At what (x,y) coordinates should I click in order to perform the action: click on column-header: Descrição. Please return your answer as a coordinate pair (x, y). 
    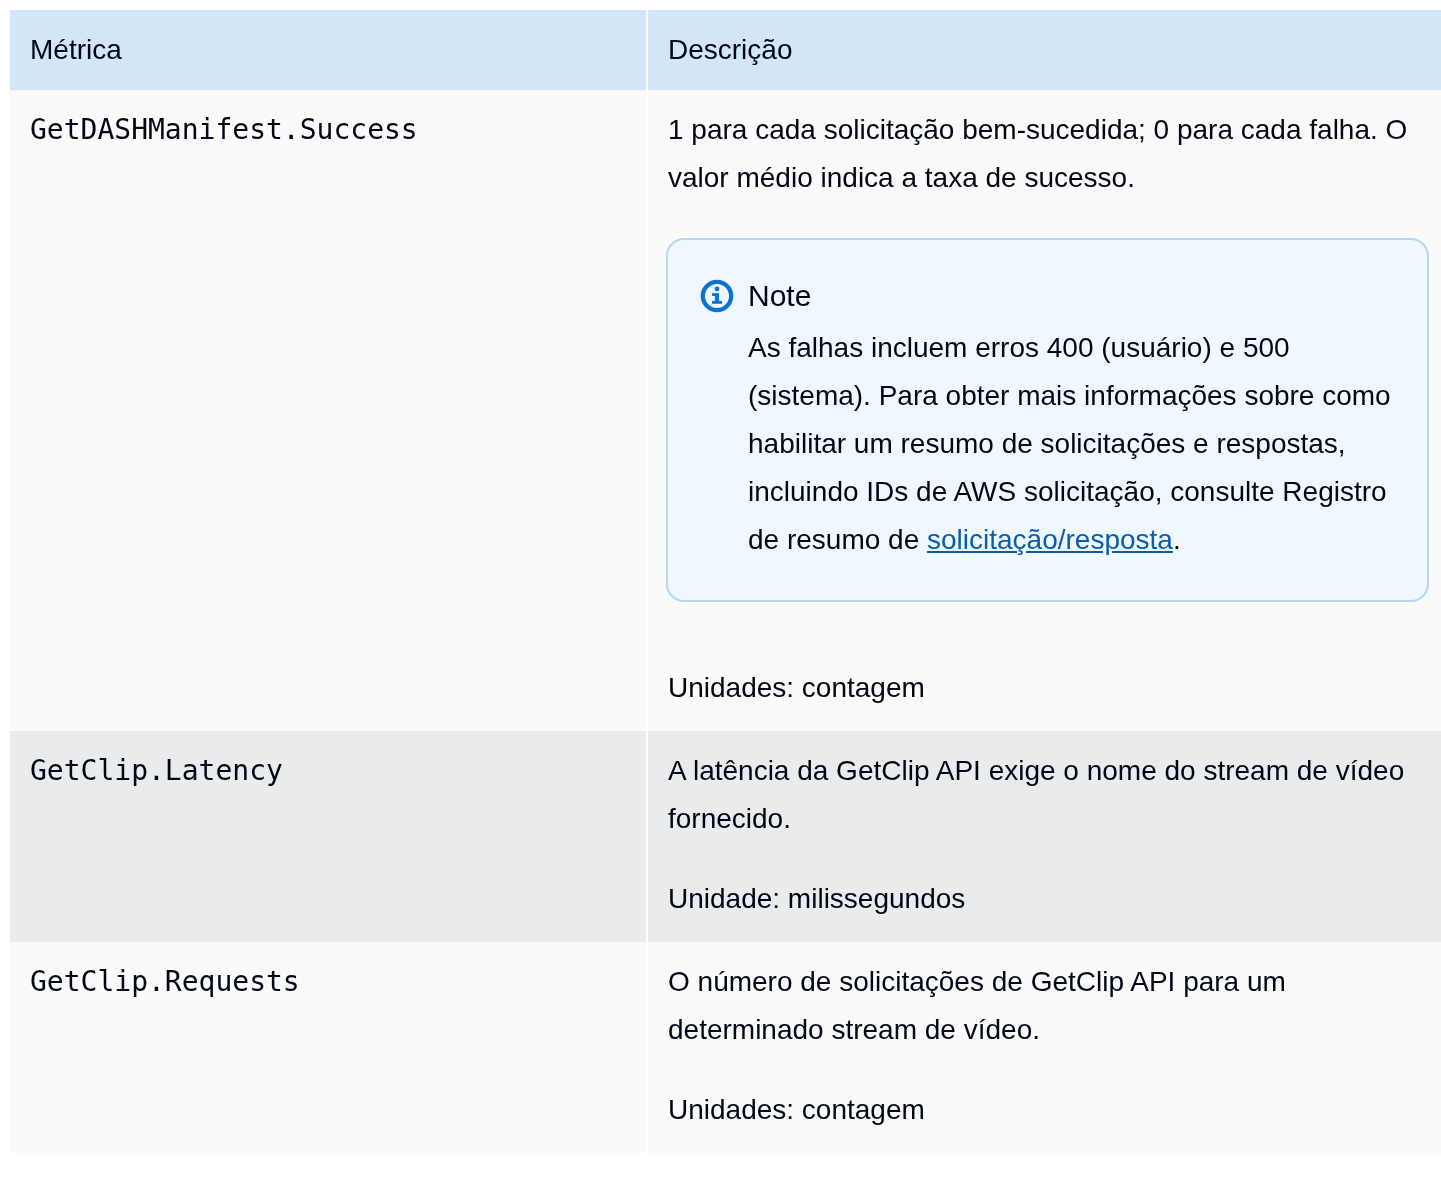
    Looking at the image, I should click on (730, 50).